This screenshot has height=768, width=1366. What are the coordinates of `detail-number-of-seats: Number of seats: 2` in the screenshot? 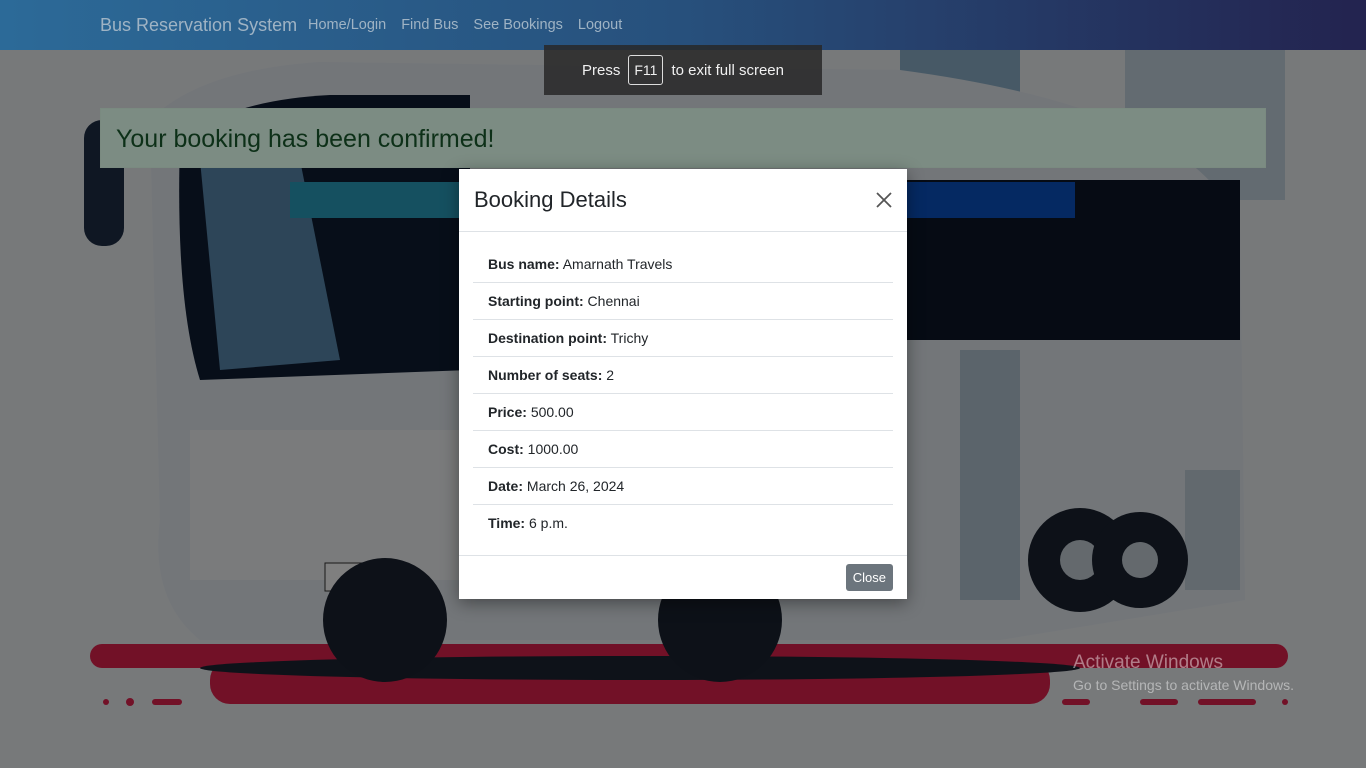 It's located at (683, 375).